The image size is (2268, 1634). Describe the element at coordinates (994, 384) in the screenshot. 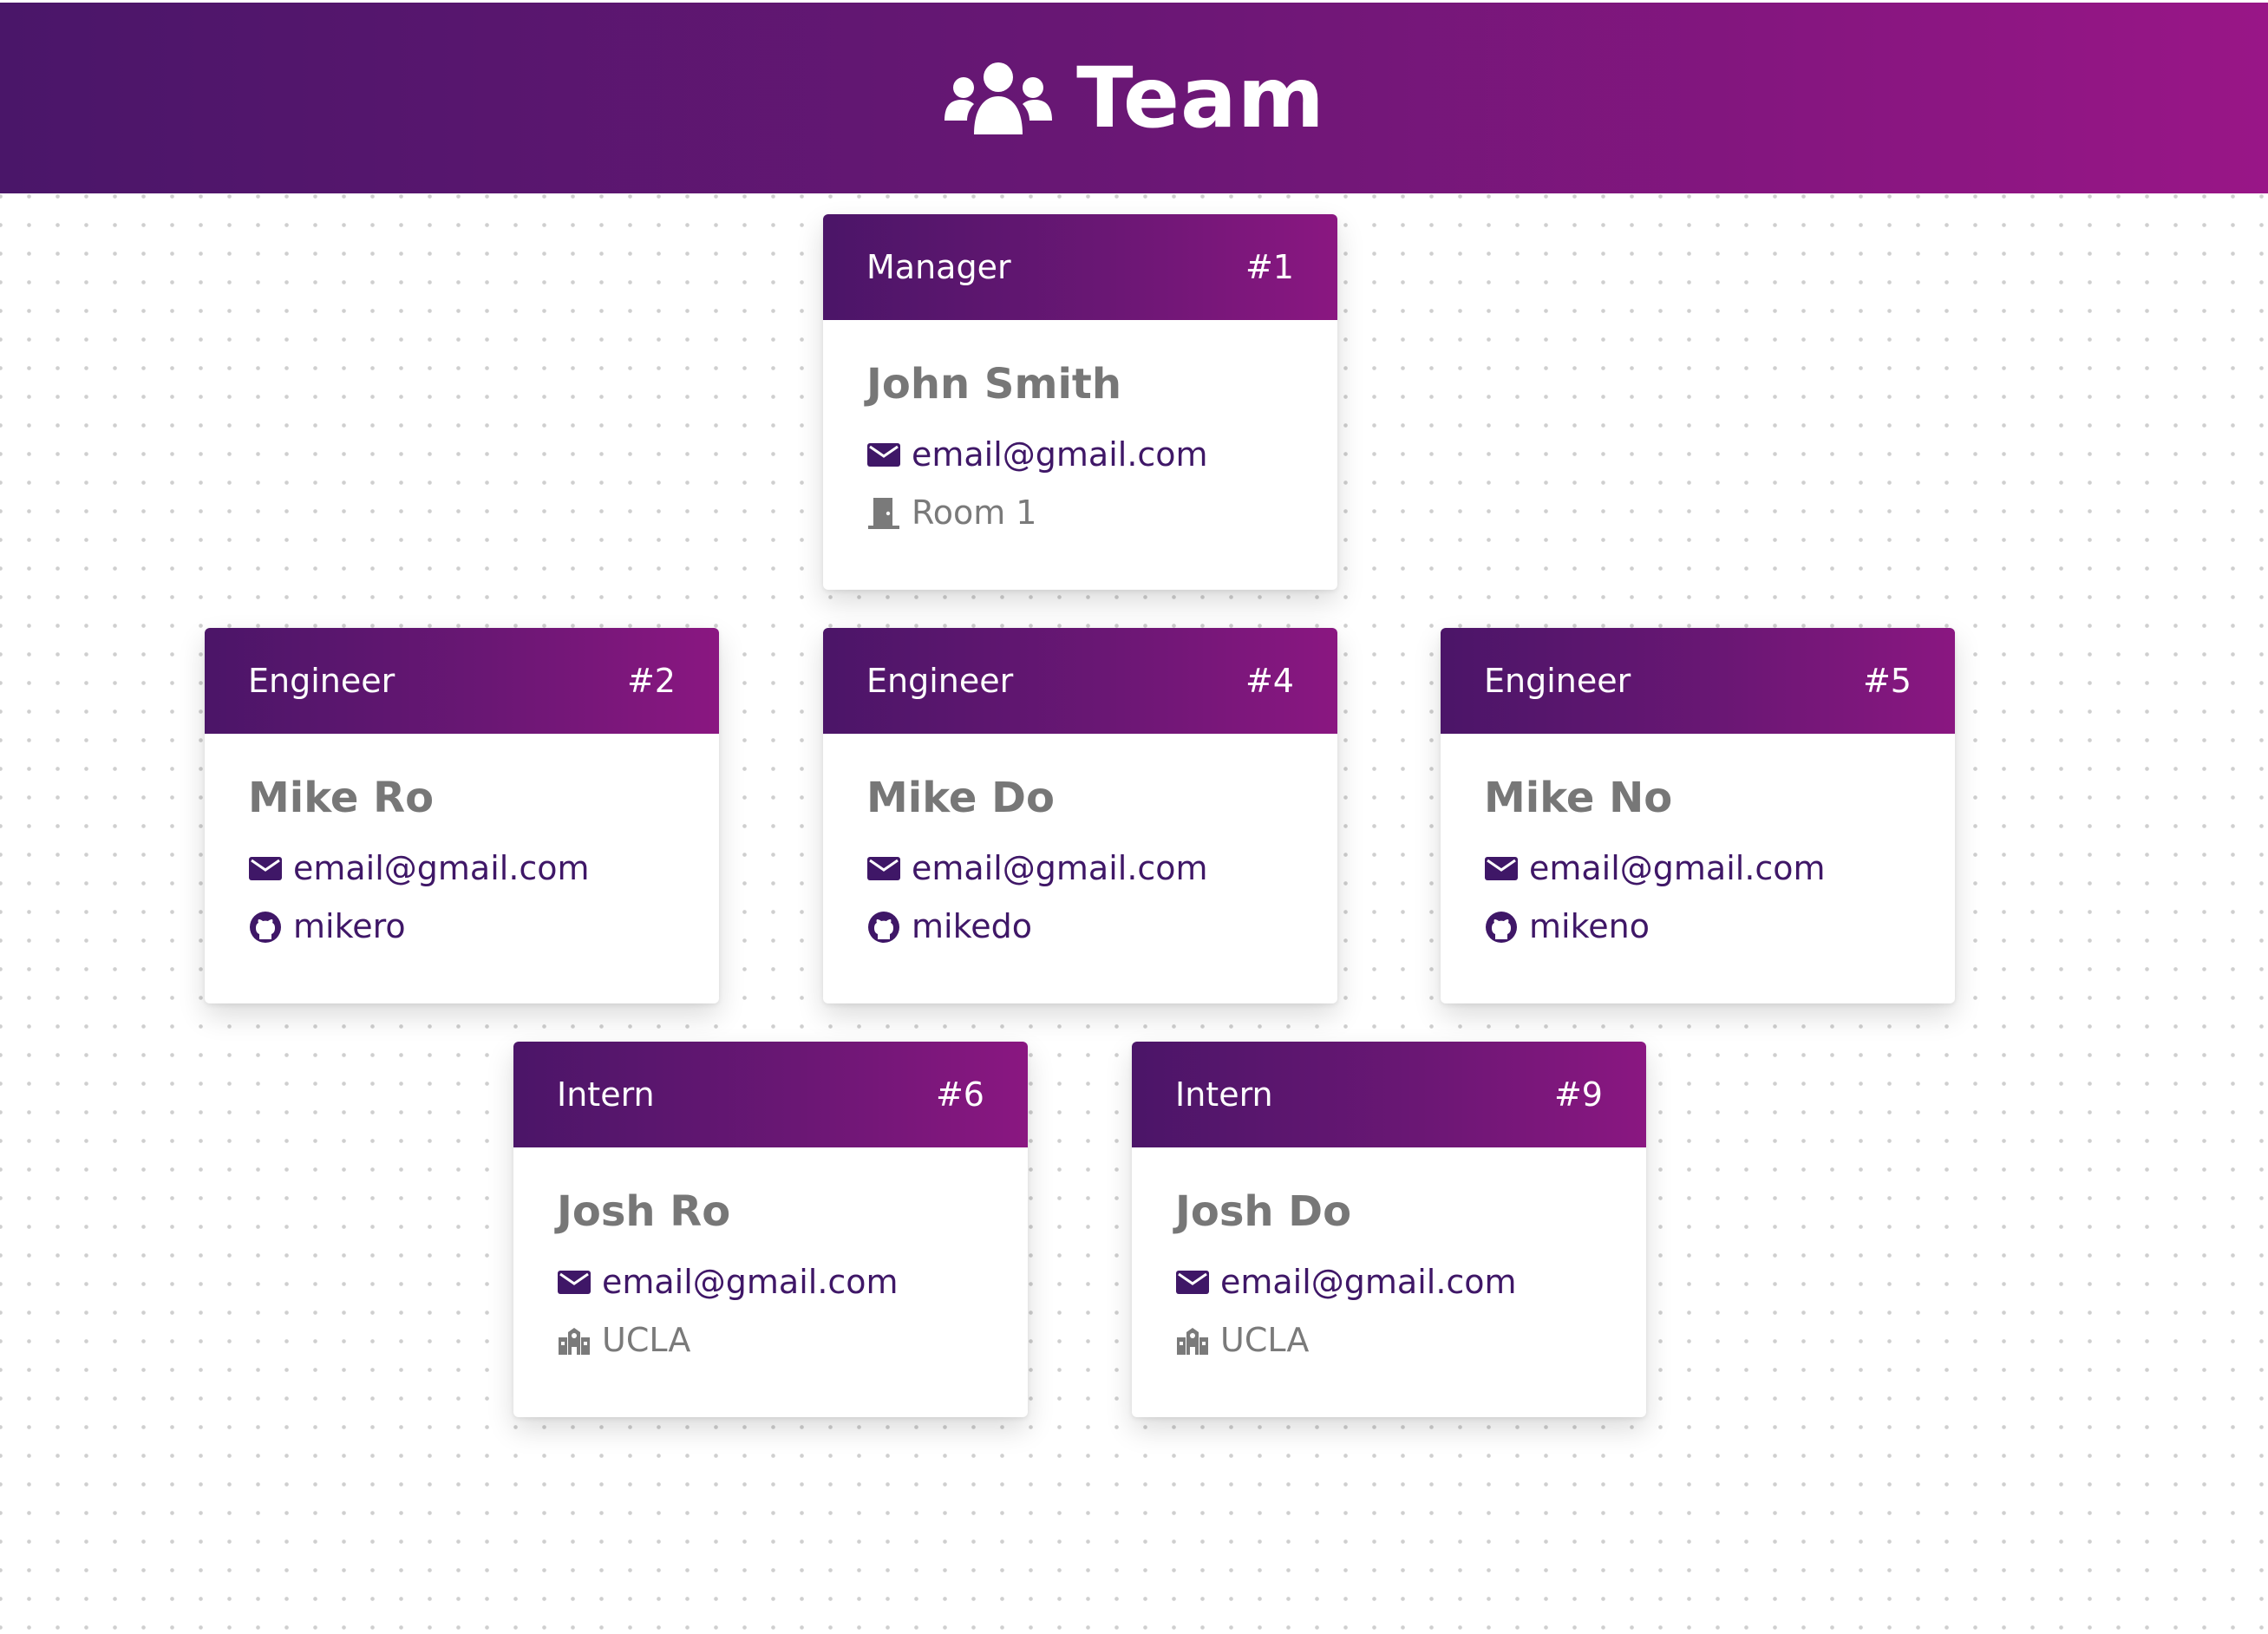

I see `employee-name: John Smith` at that location.